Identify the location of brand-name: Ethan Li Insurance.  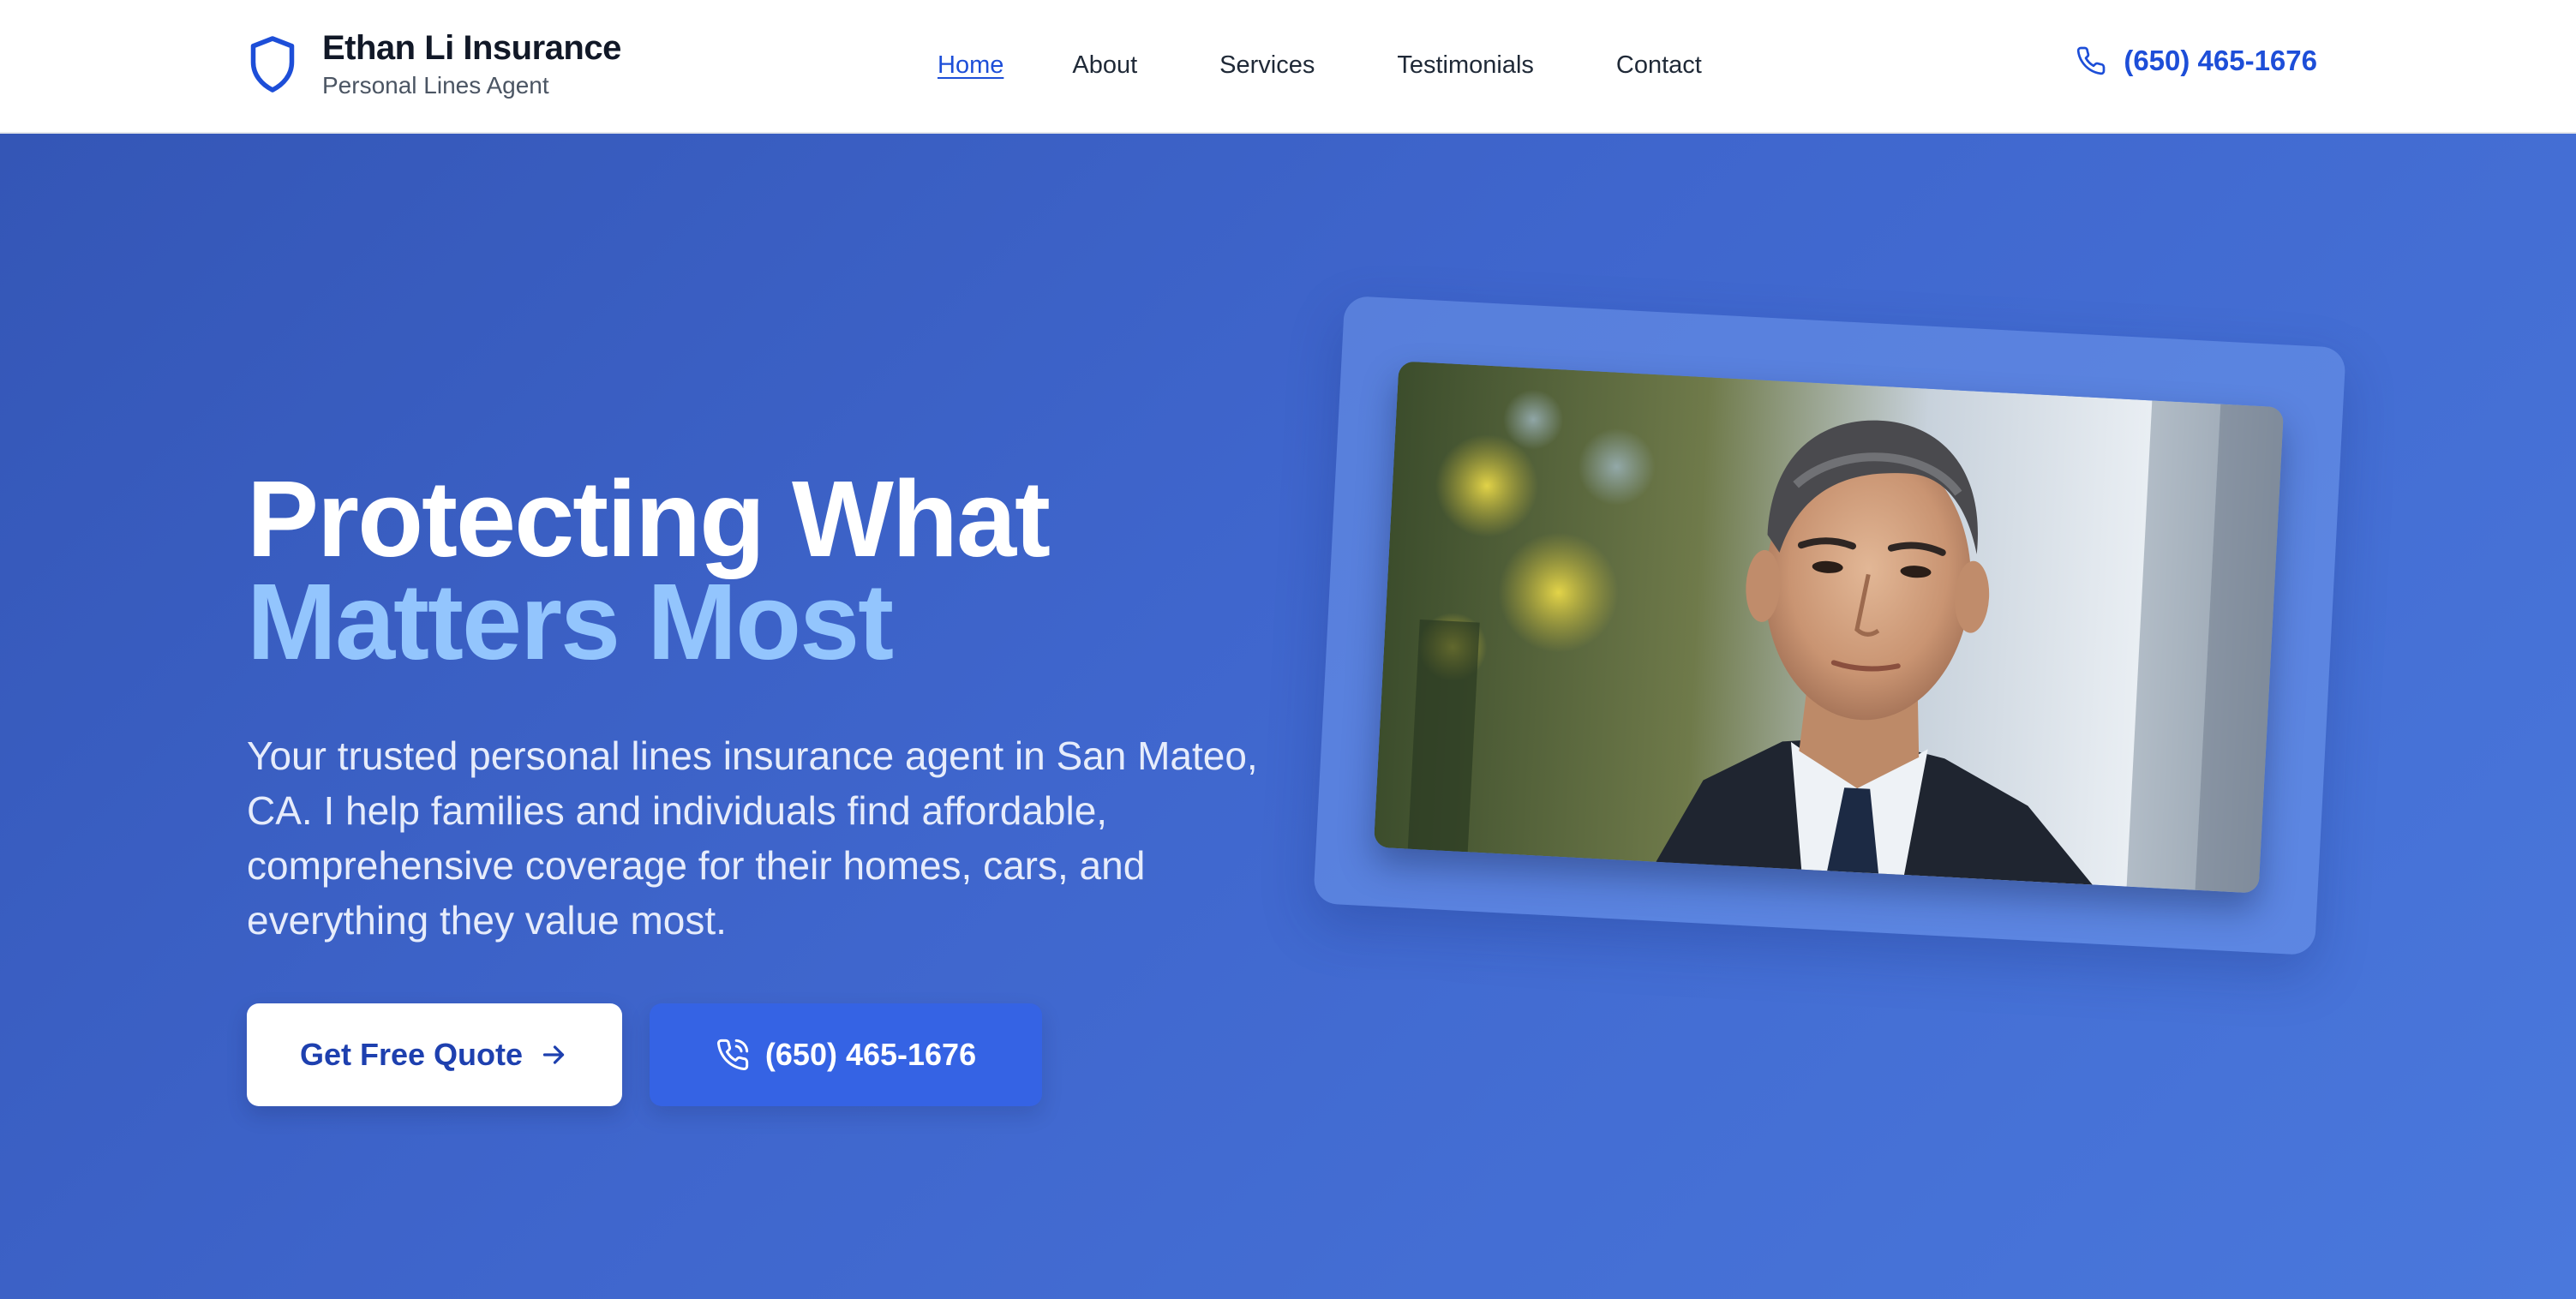
(471, 48).